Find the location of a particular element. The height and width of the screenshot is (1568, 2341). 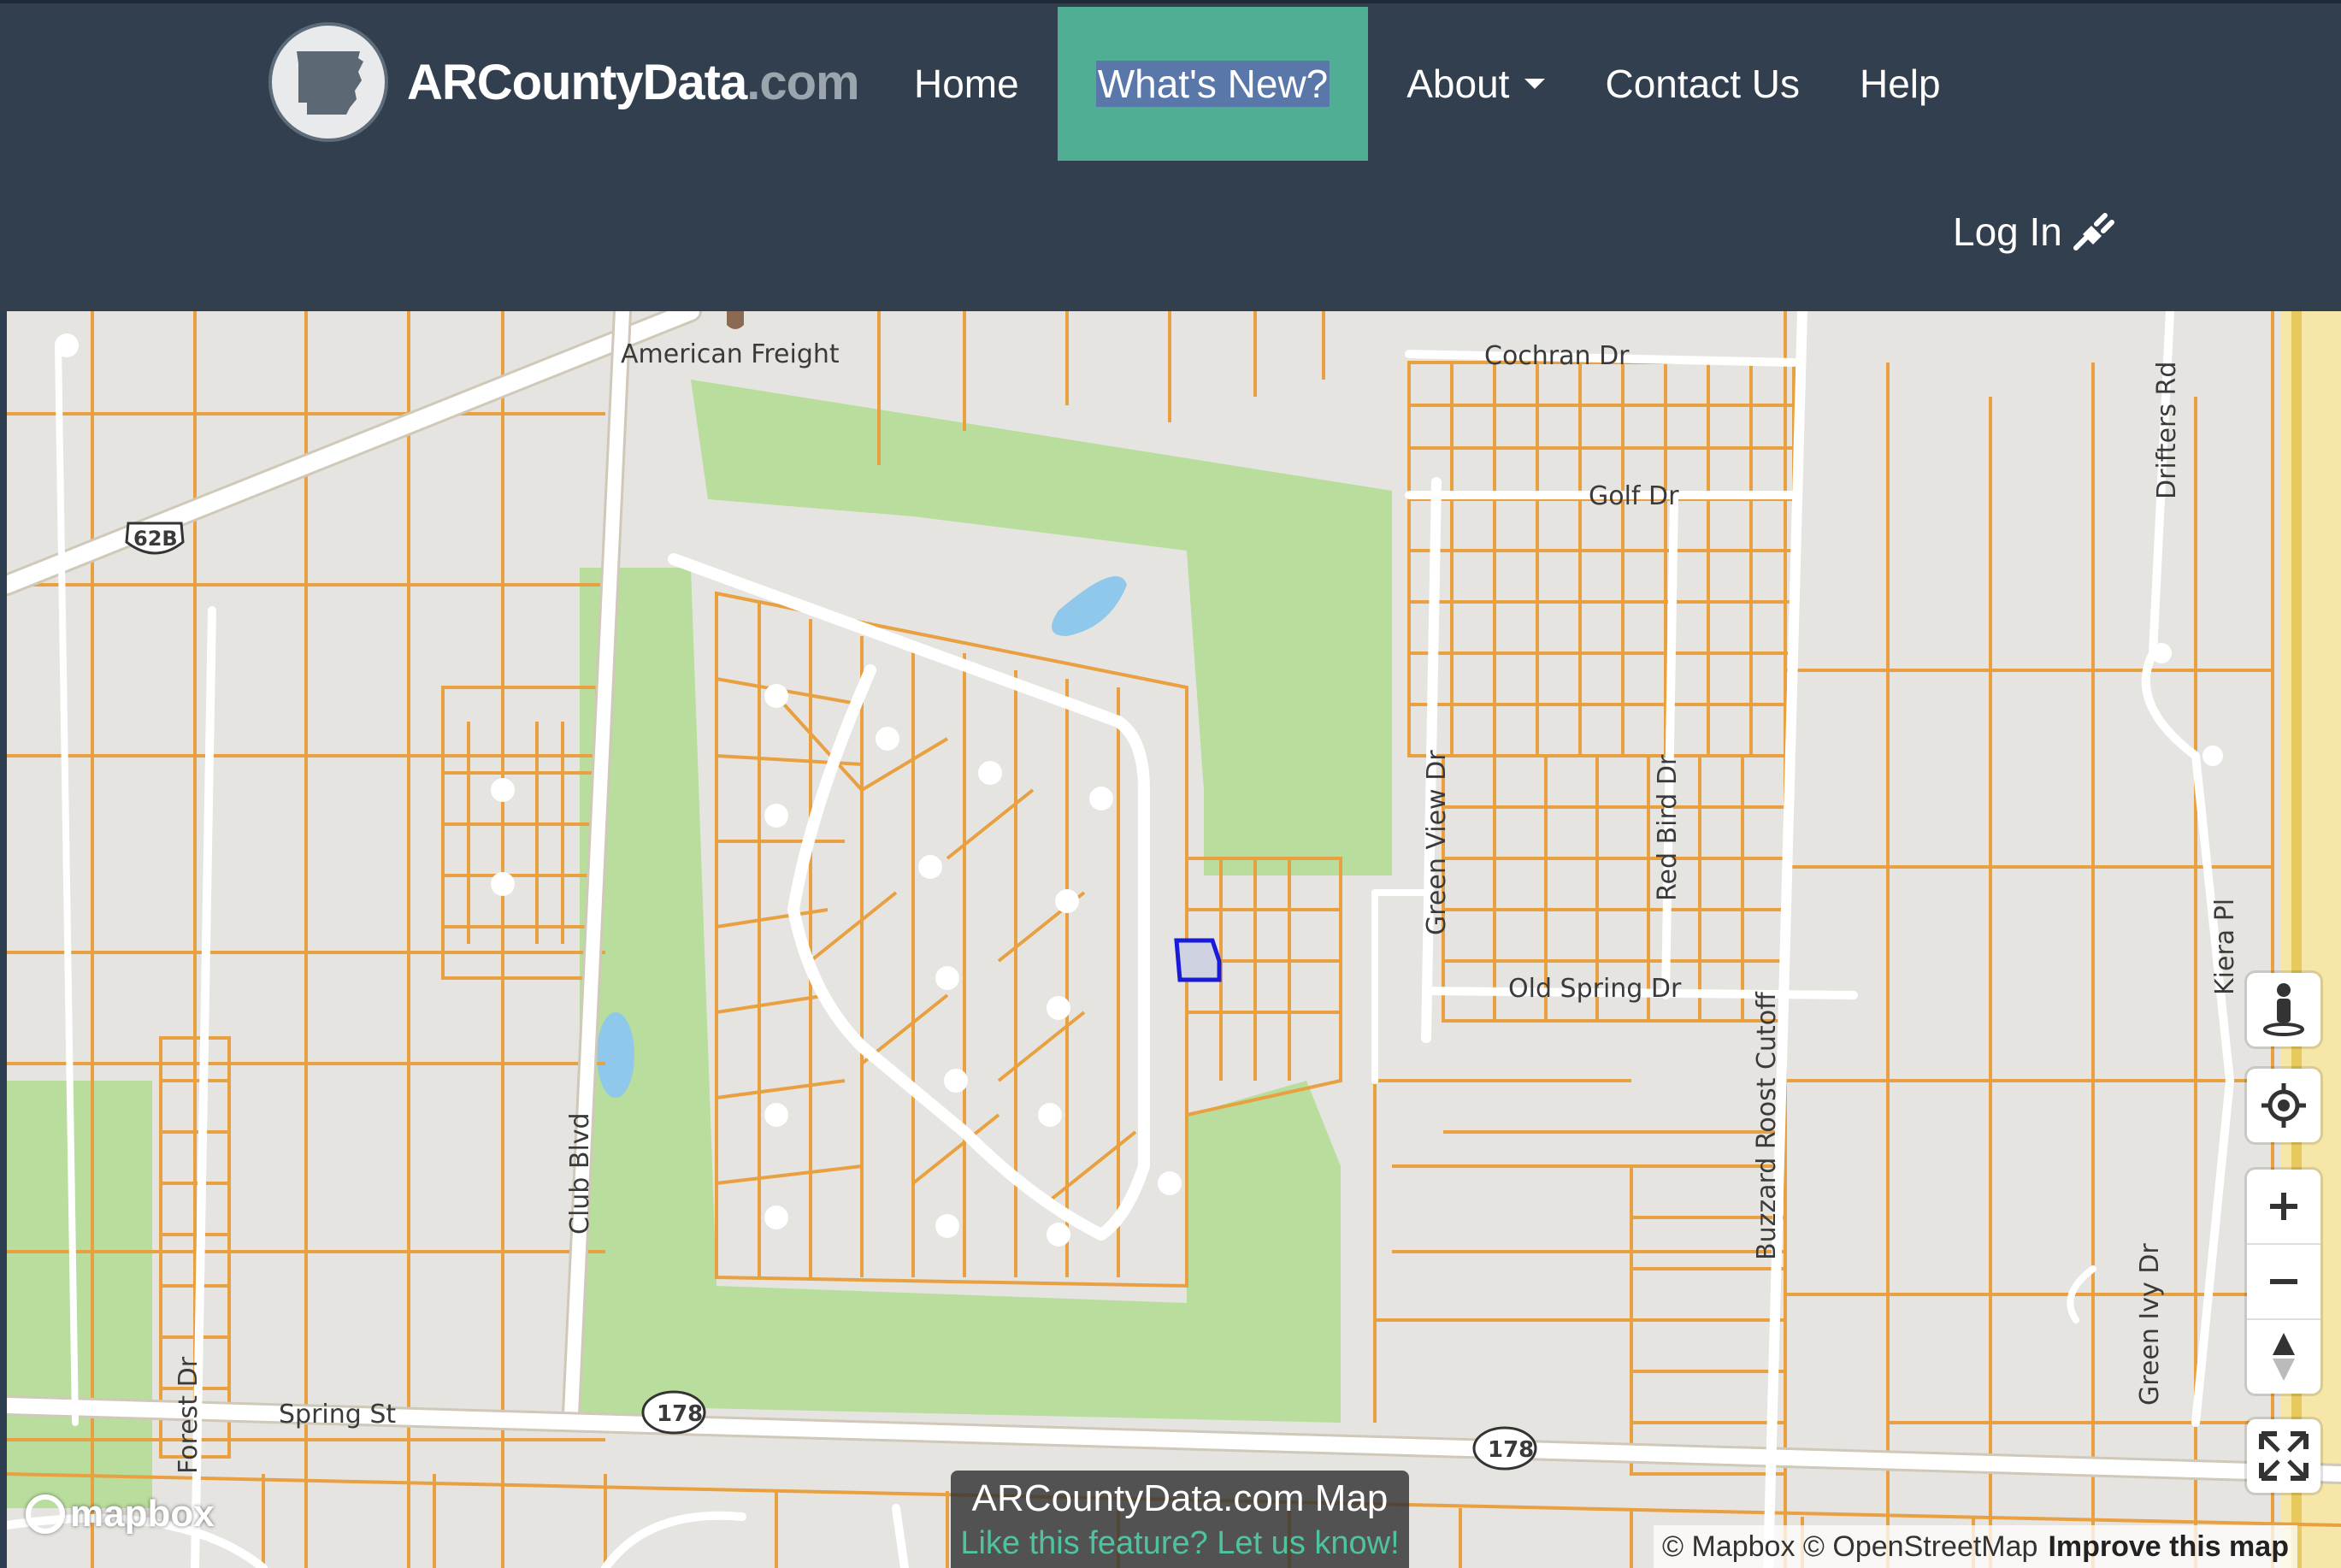

nav-contact-us: Contact Us is located at coordinates (1702, 84).